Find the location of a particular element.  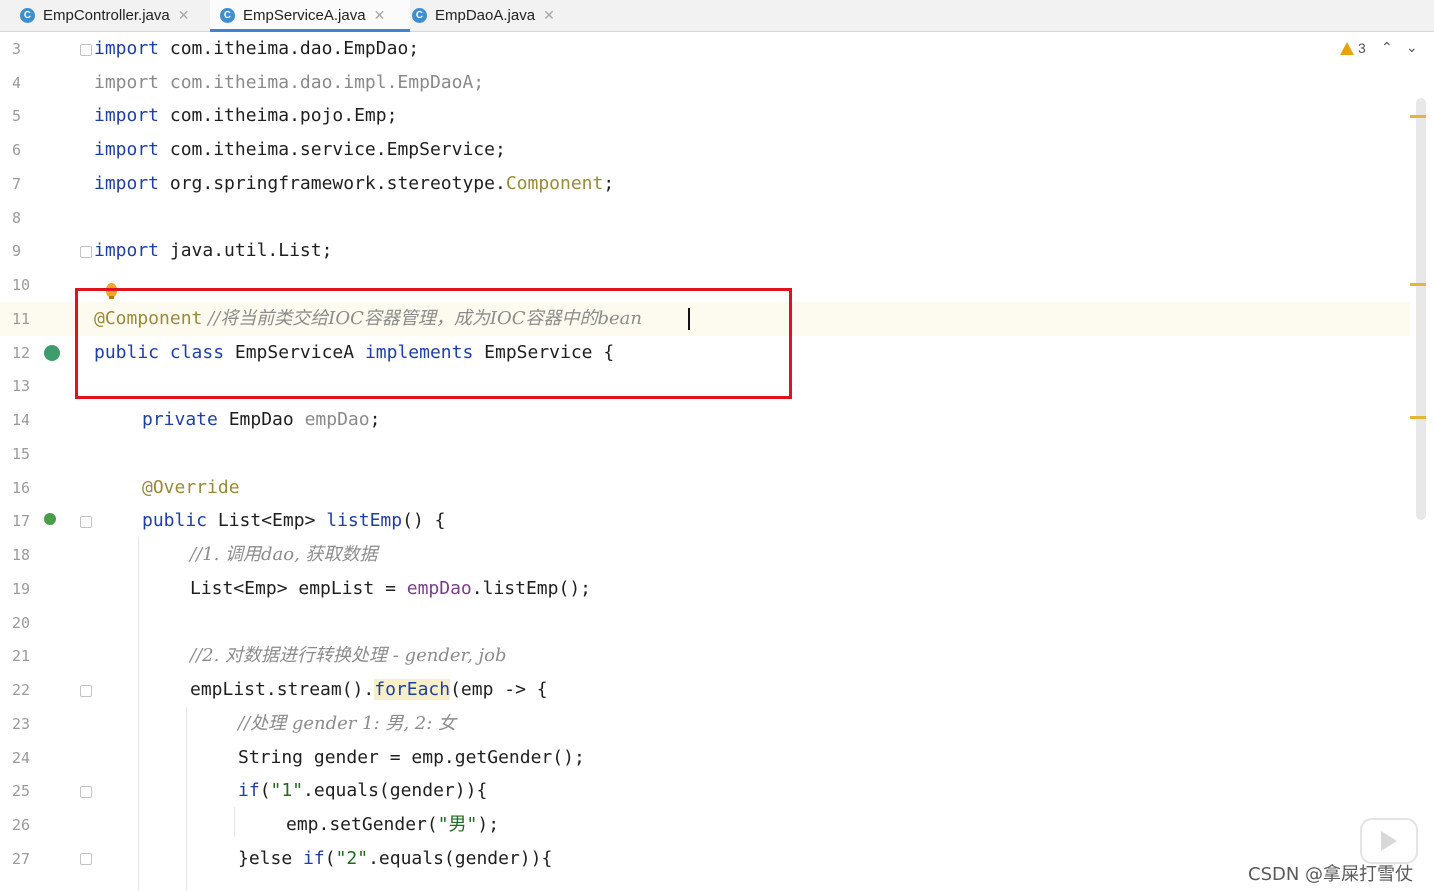

else-keyword: }else is located at coordinates (271, 858).